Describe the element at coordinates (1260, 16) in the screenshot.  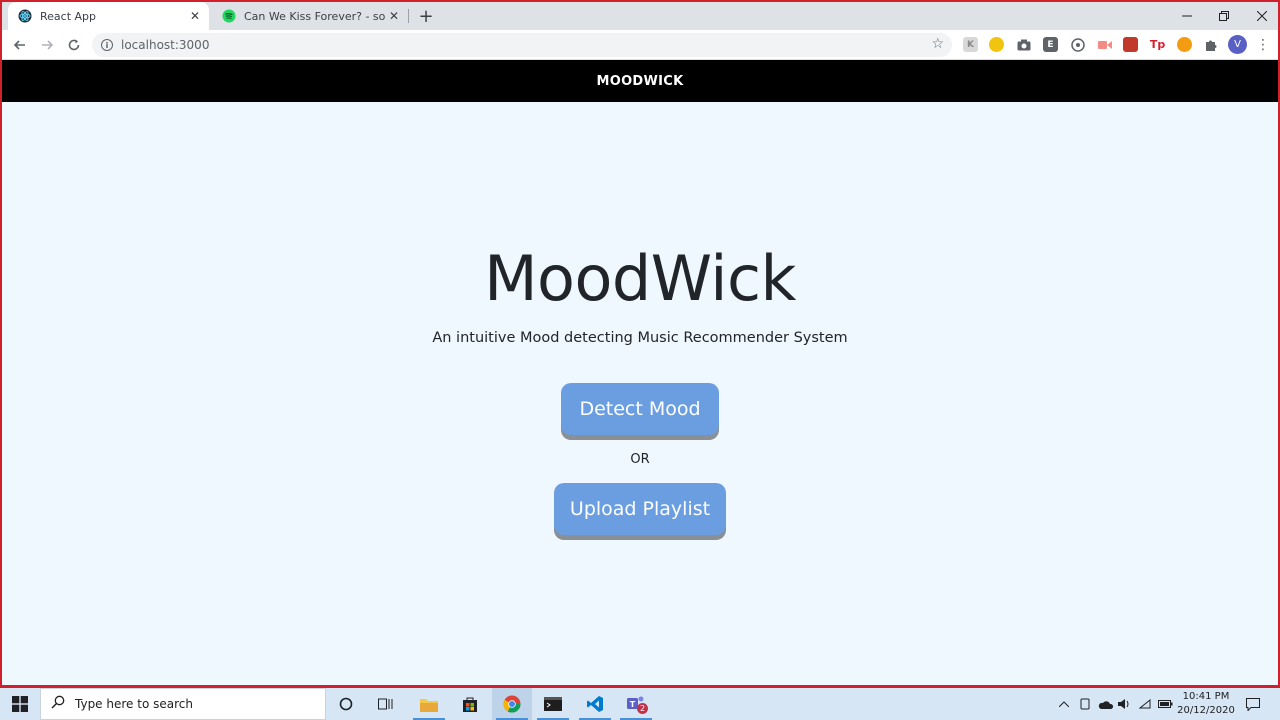
I see `close-window-icon` at that location.